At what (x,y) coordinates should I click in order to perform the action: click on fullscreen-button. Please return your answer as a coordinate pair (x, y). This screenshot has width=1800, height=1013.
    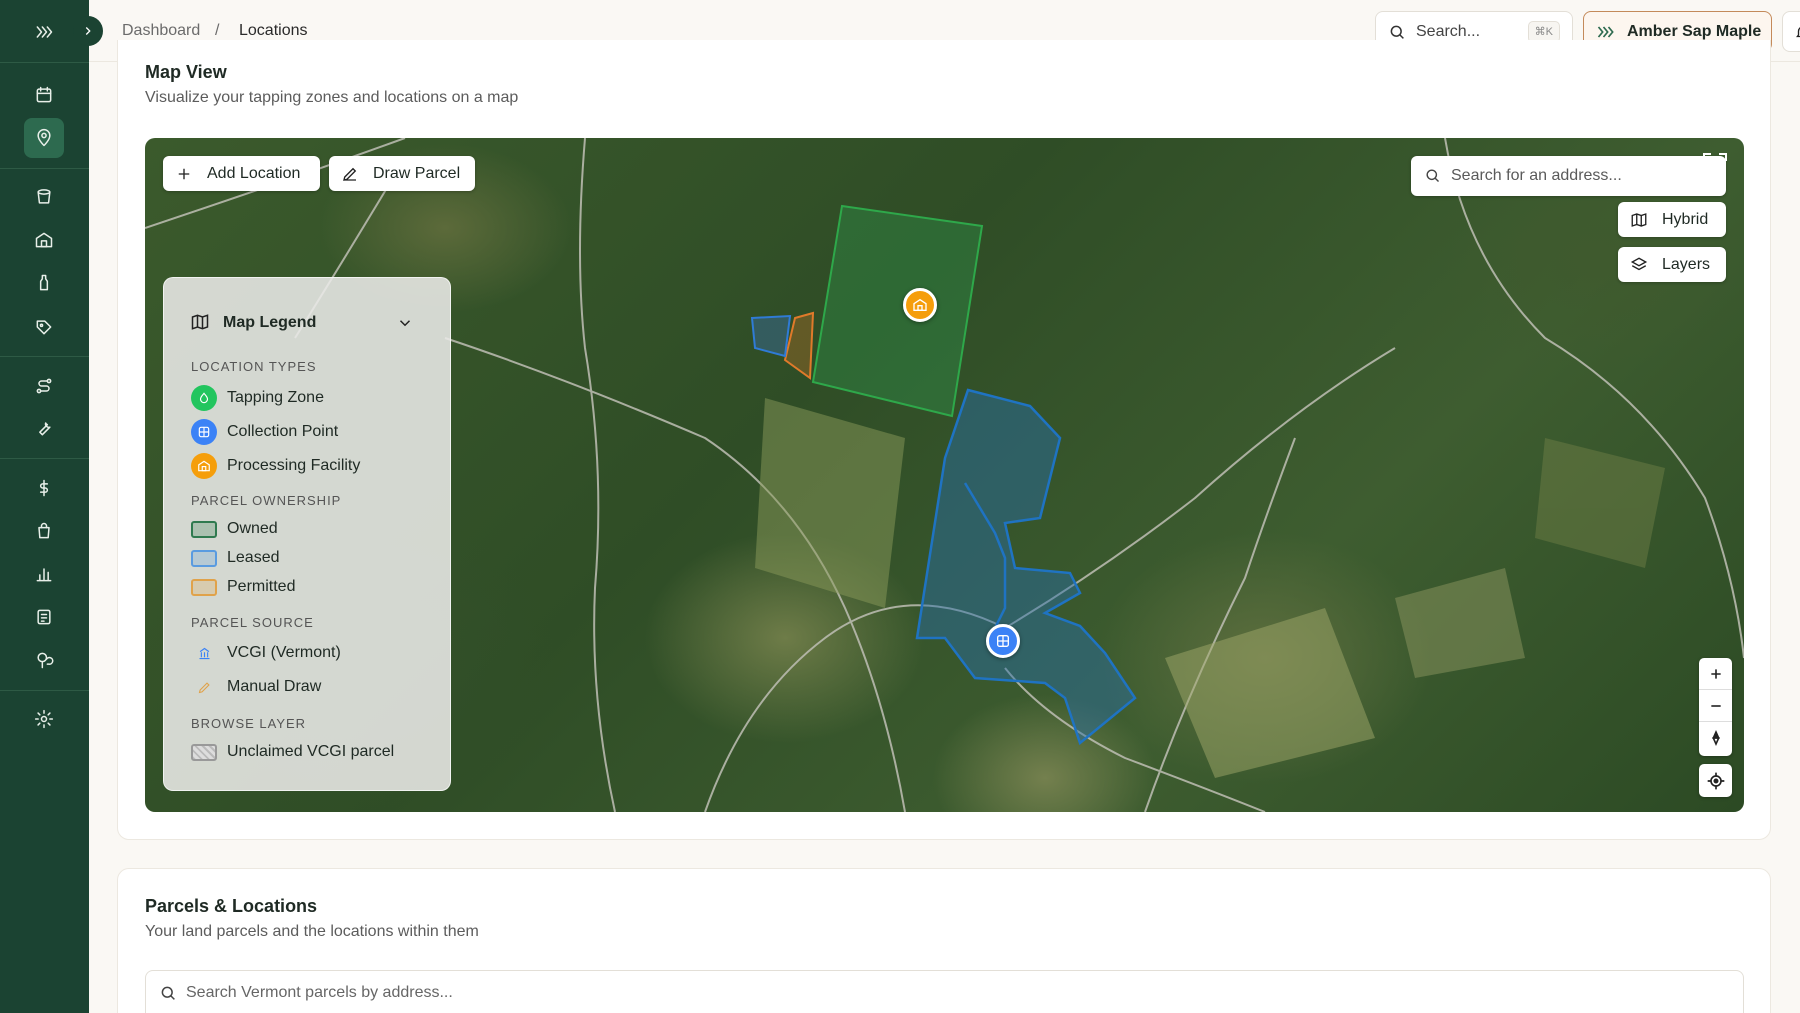
    Looking at the image, I should click on (1715, 165).